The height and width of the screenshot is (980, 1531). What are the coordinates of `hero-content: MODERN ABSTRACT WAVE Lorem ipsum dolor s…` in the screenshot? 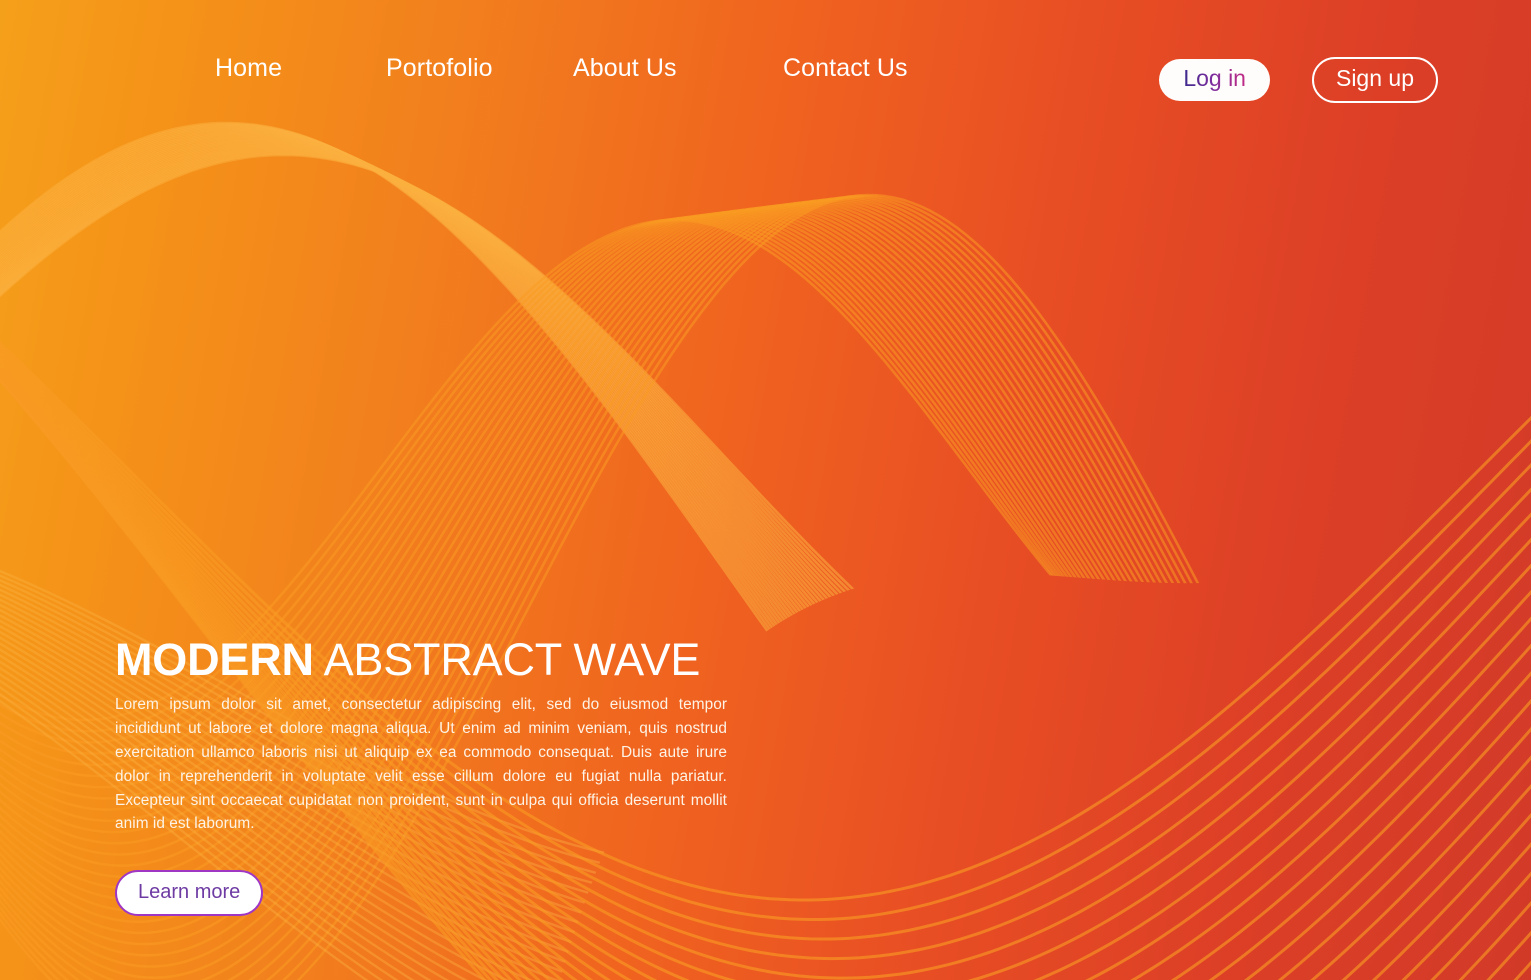 It's located at (421, 776).